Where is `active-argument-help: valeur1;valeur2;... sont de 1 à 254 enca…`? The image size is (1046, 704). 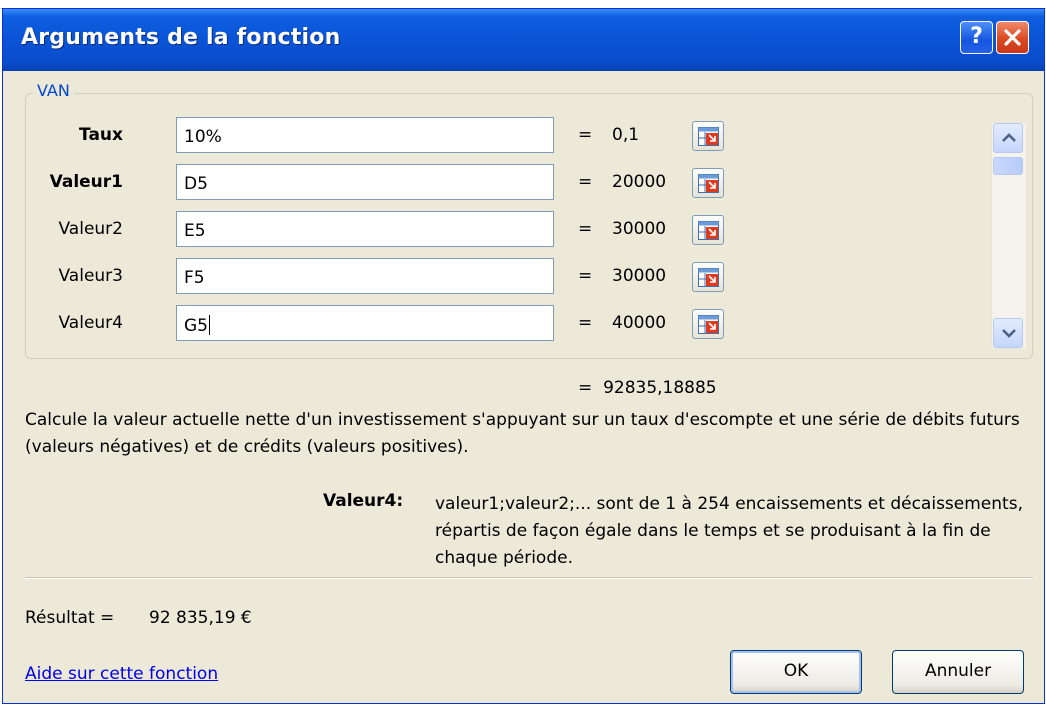 active-argument-help: valeur1;valeur2;... sont de 1 à 254 enca… is located at coordinates (729, 531).